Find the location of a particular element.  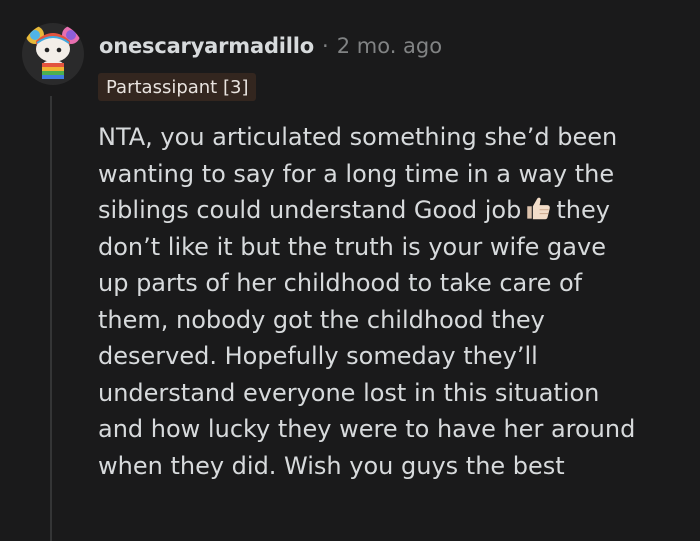

comment-text-line: siblings could understand Good job they is located at coordinates (390, 210).